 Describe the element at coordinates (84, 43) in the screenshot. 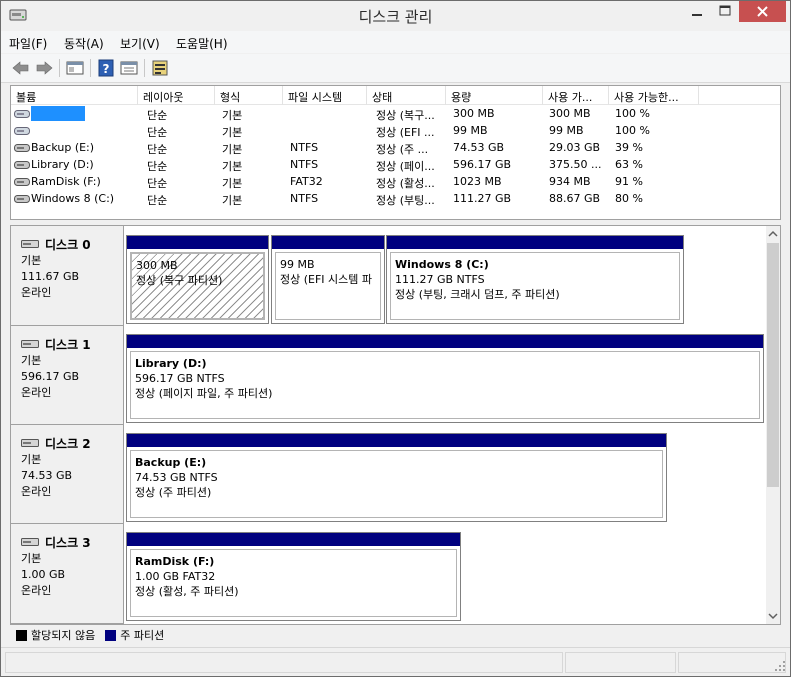

I see `menu-action: 동작(A)` at that location.